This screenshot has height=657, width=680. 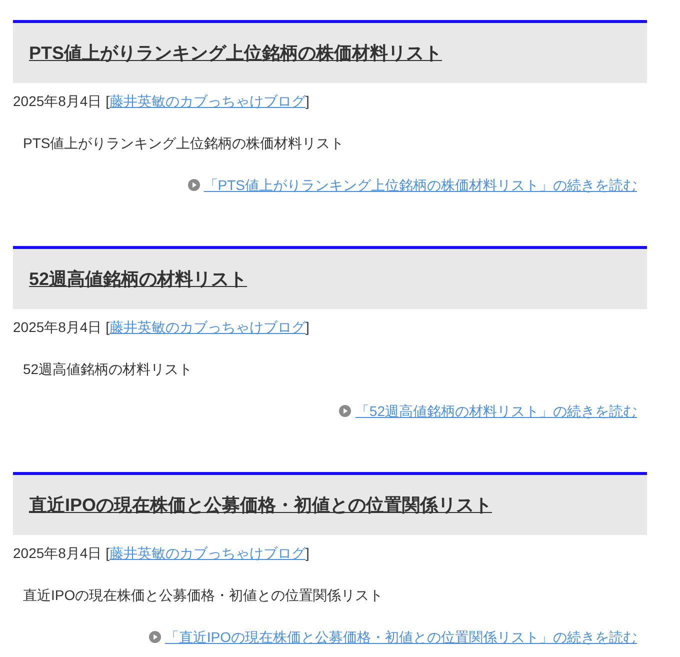 I want to click on read-more-link: 「PTS値上がりランキング上位銘柄の株価材料リスト」の続きを読む, so click(x=420, y=185).